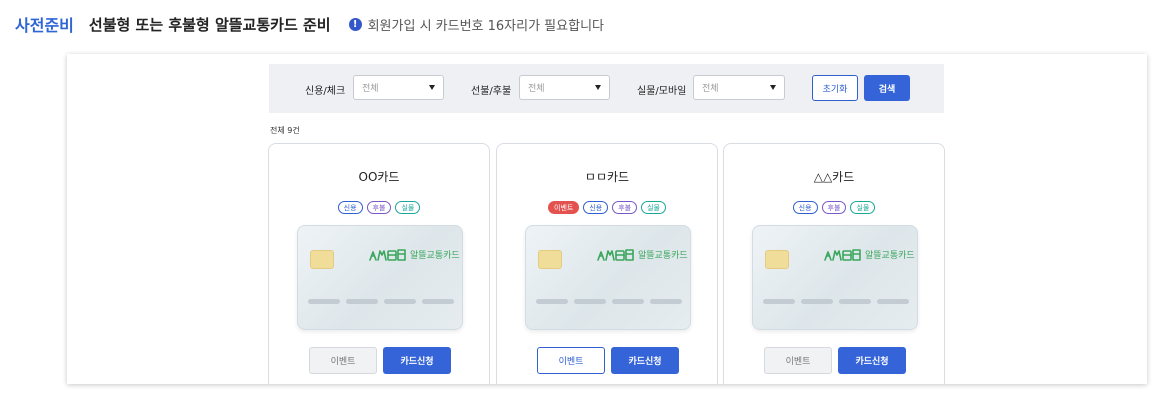  I want to click on filter-label-physical-mobile: 실물/모바일, so click(662, 91).